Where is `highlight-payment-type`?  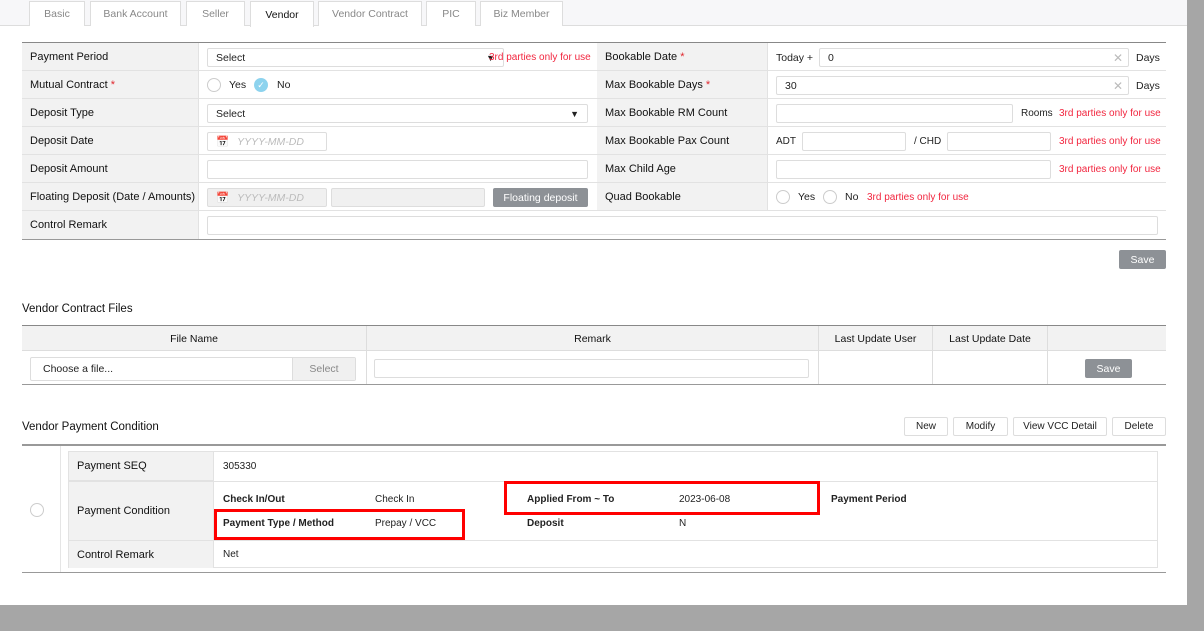 highlight-payment-type is located at coordinates (339, 524).